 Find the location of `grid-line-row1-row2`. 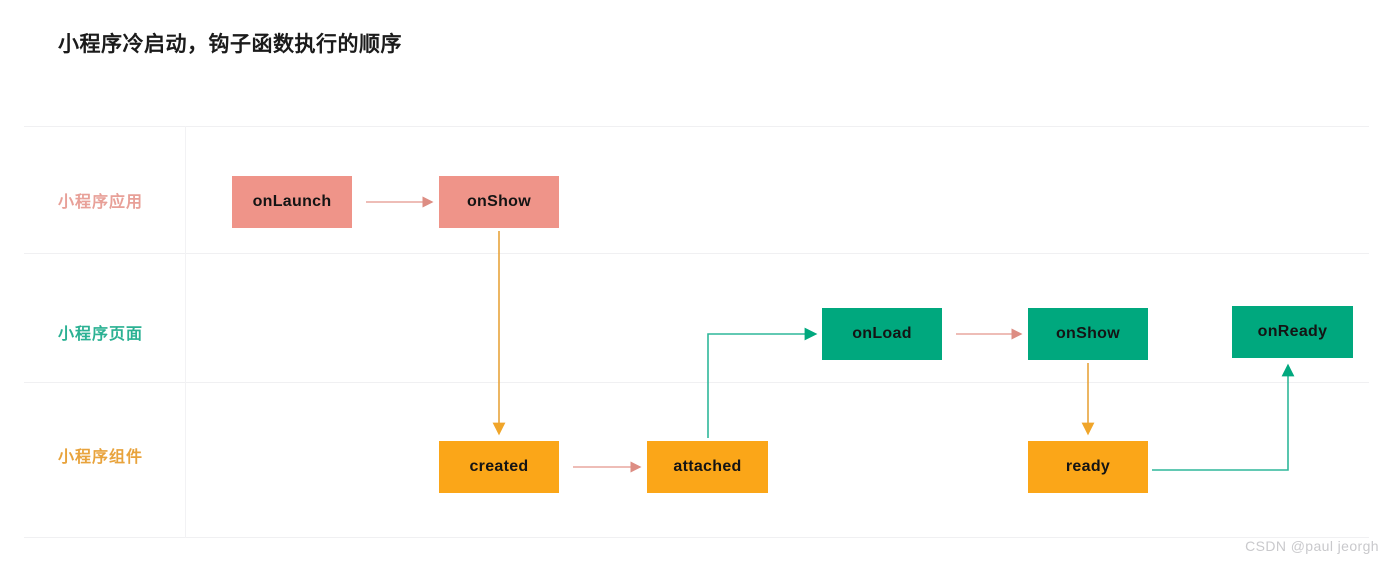

grid-line-row1-row2 is located at coordinates (696, 253).